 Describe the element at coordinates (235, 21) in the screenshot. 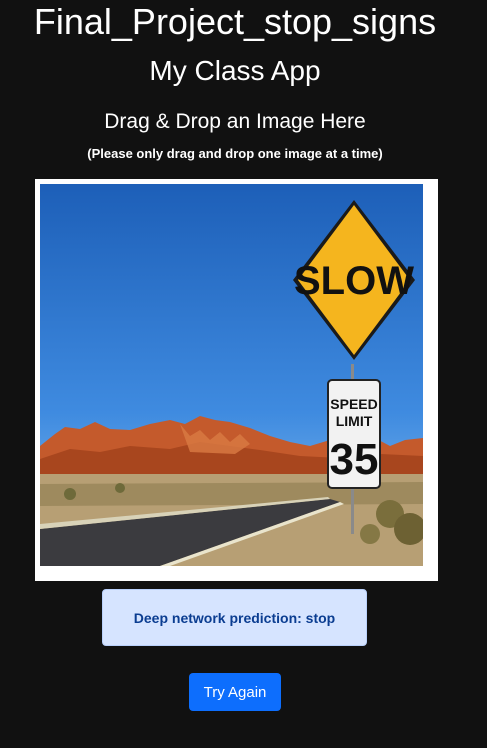

I see `project-title: Final_Project_stop_signs` at that location.